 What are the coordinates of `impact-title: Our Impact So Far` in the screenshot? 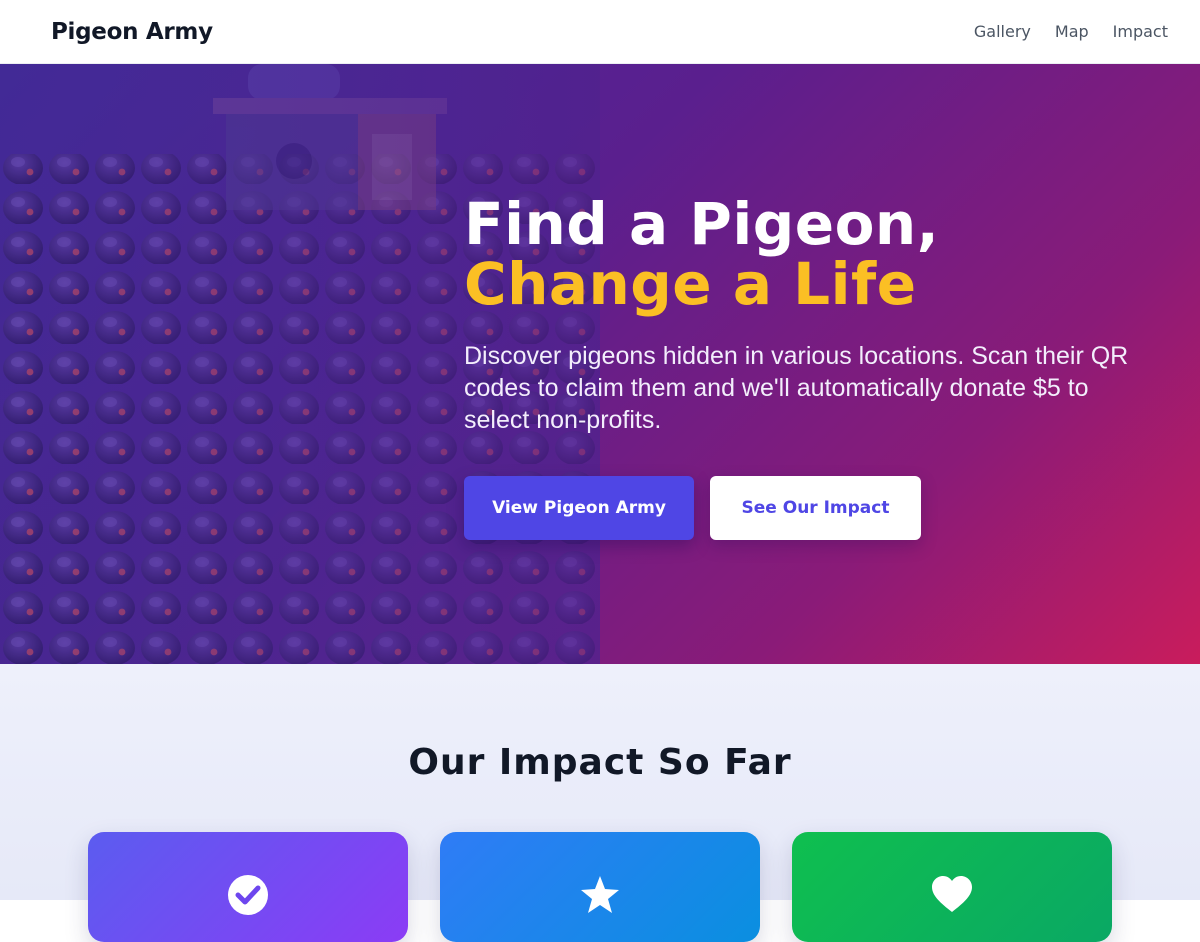 It's located at (600, 762).